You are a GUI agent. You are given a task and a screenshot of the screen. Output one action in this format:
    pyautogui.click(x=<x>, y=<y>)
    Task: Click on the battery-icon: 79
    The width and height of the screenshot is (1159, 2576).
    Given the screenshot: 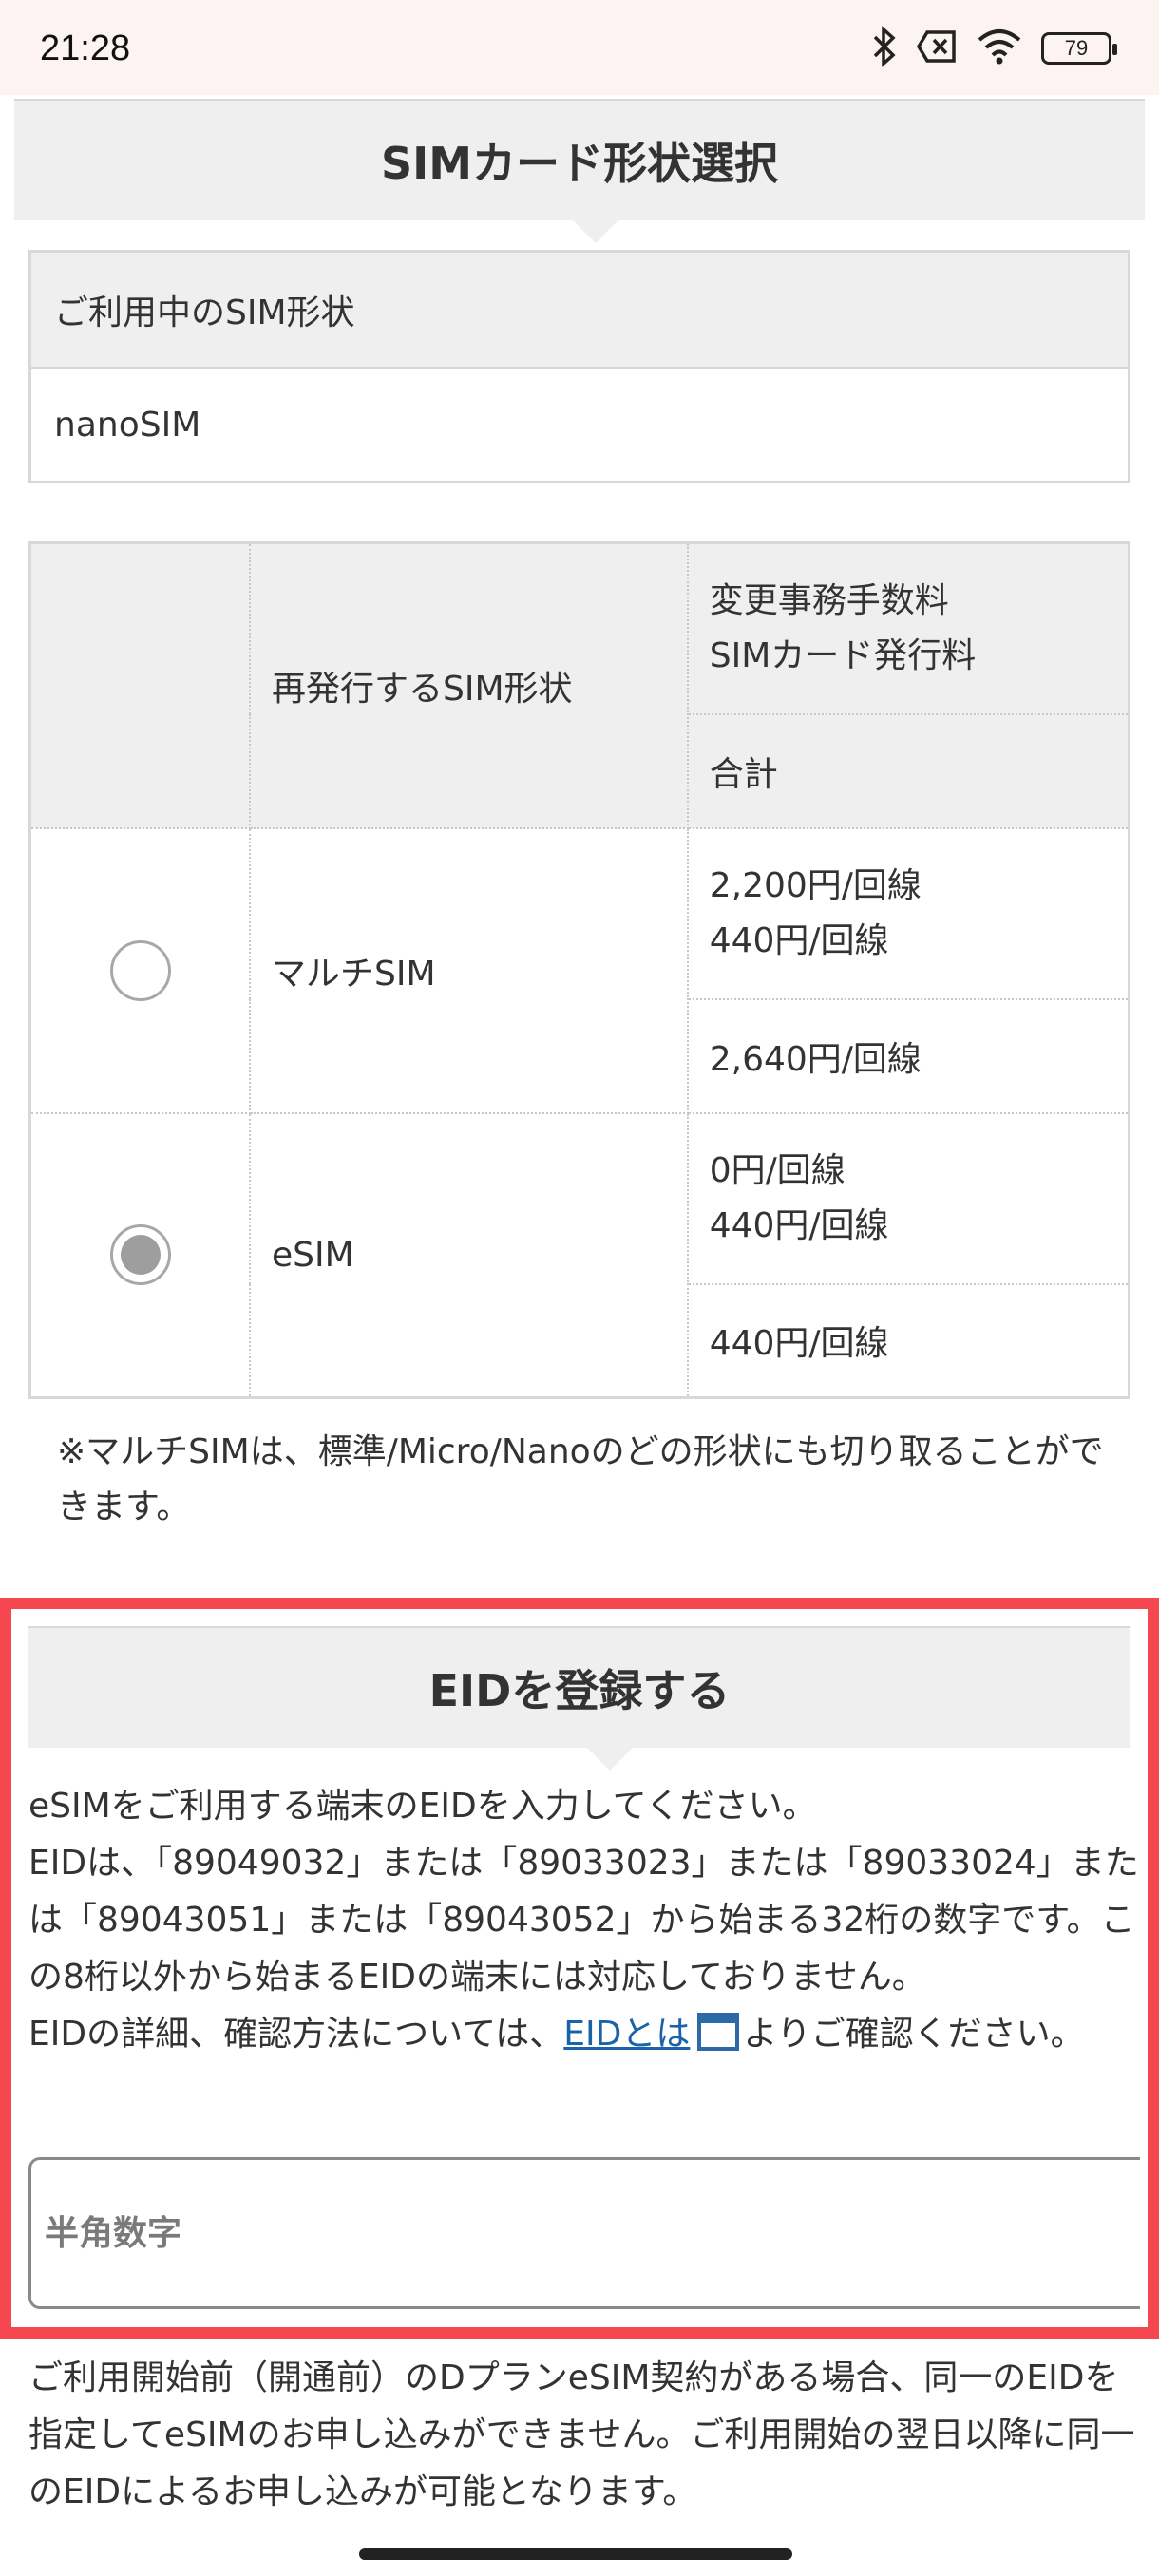 What is the action you would take?
    pyautogui.click(x=1079, y=48)
    